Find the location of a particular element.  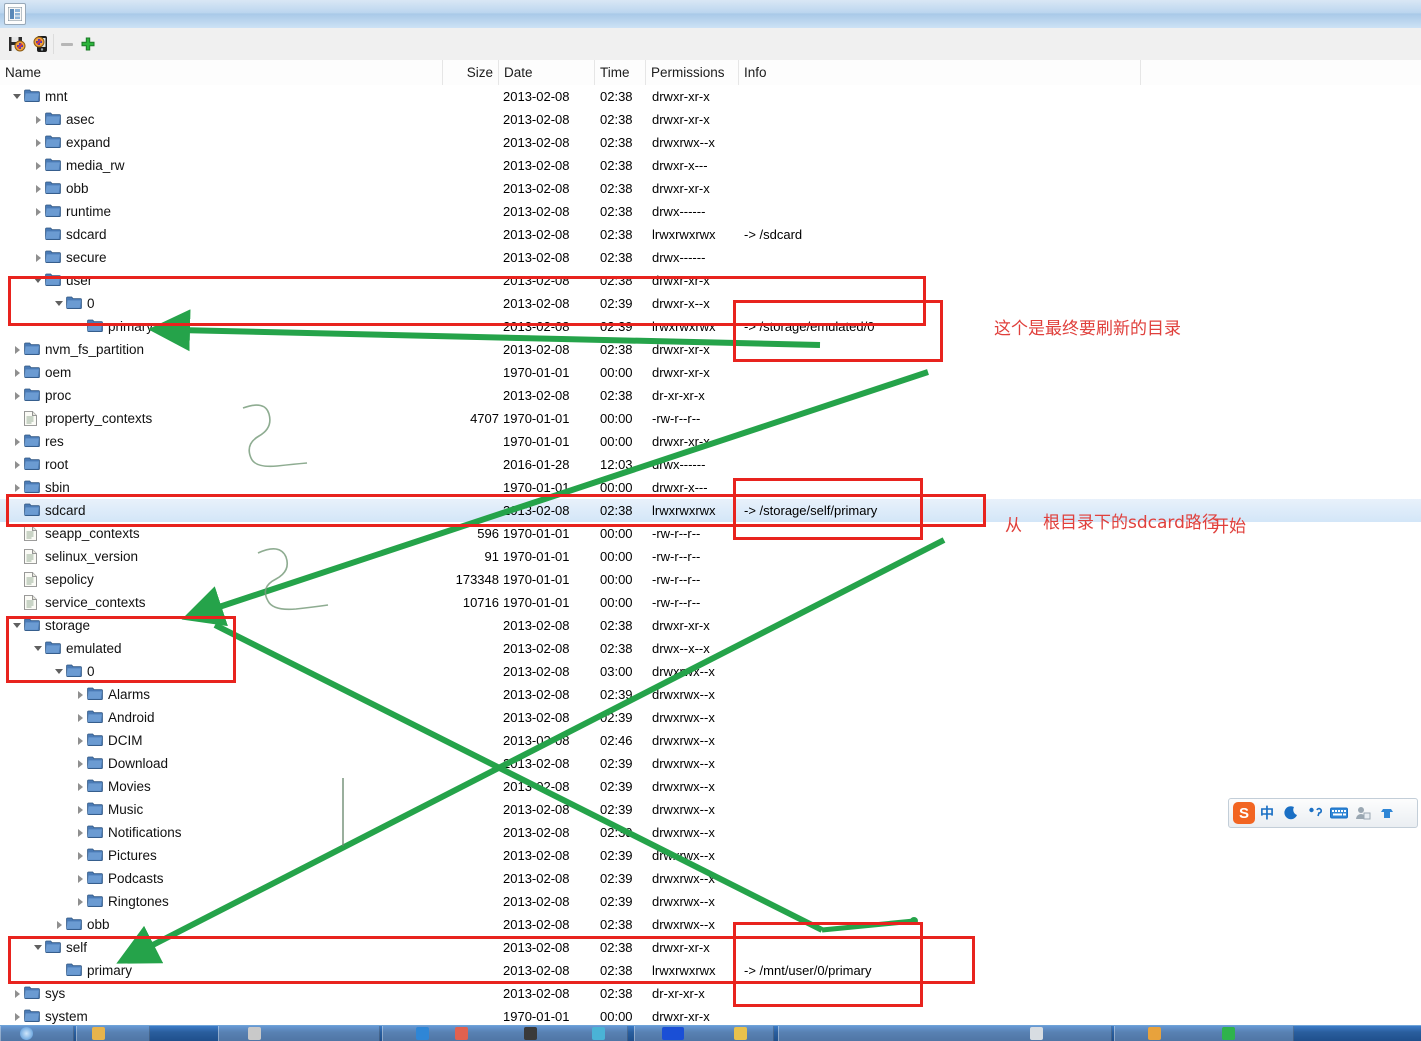

row-name-cell: seapp_contexts is located at coordinates (76, 533).